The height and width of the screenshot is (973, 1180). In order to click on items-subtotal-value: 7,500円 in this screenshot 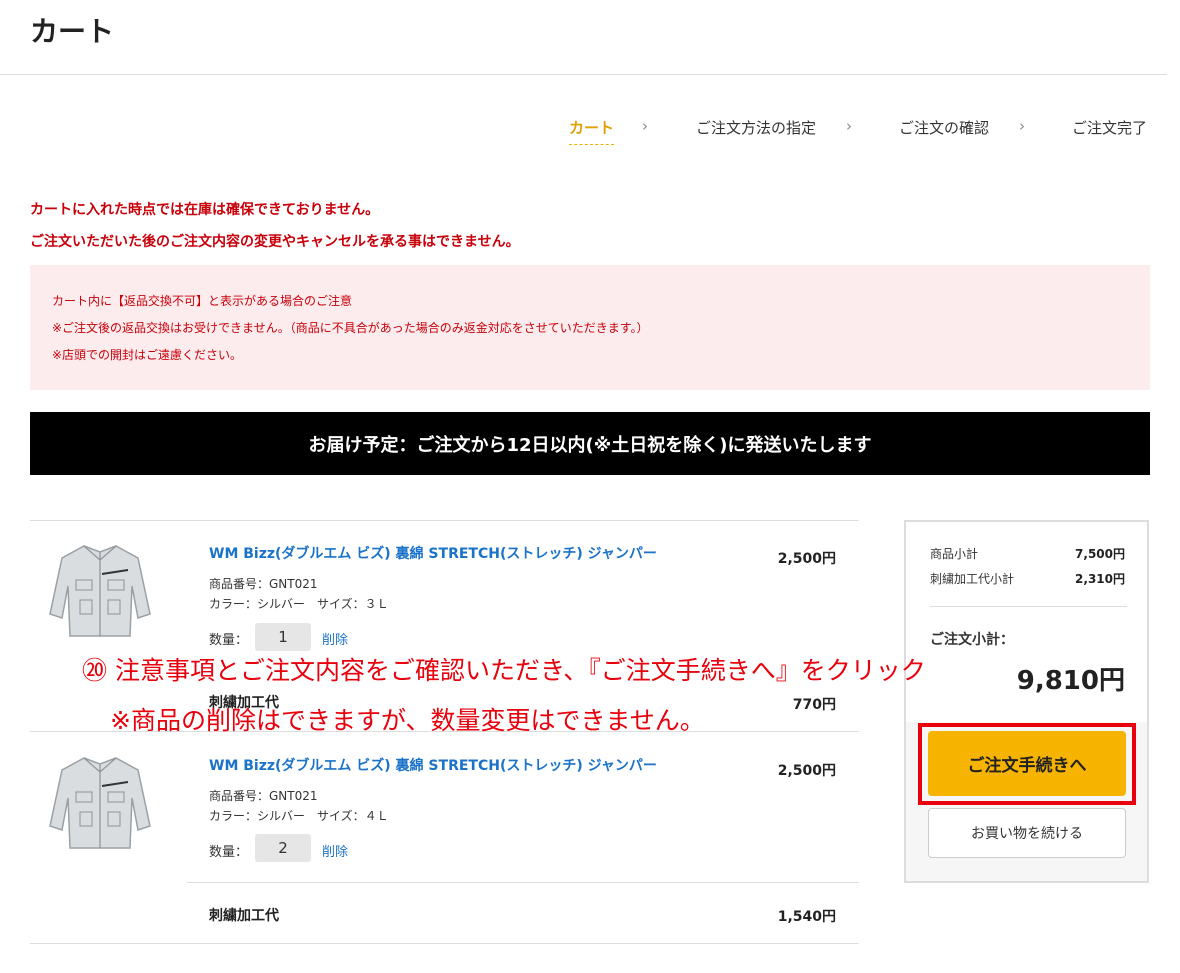, I will do `click(1100, 554)`.